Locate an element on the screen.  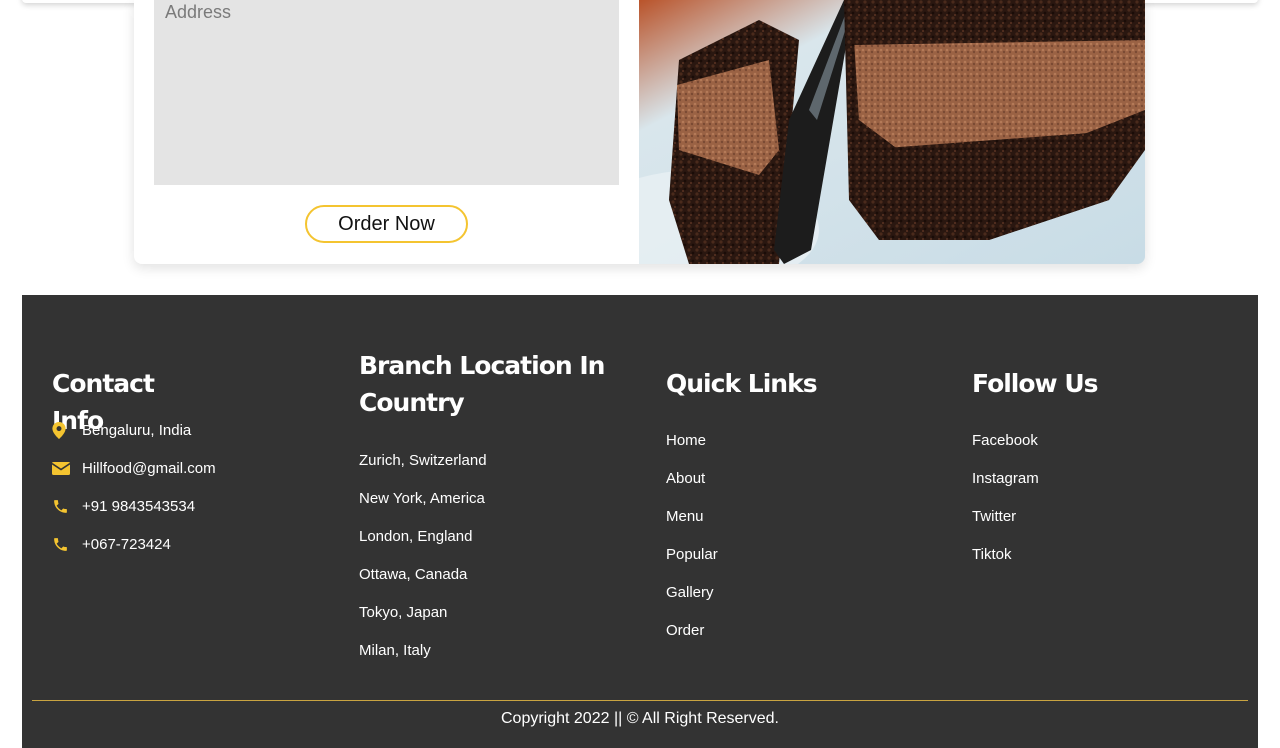
quick-link-popular: Popular is located at coordinates (806, 564).